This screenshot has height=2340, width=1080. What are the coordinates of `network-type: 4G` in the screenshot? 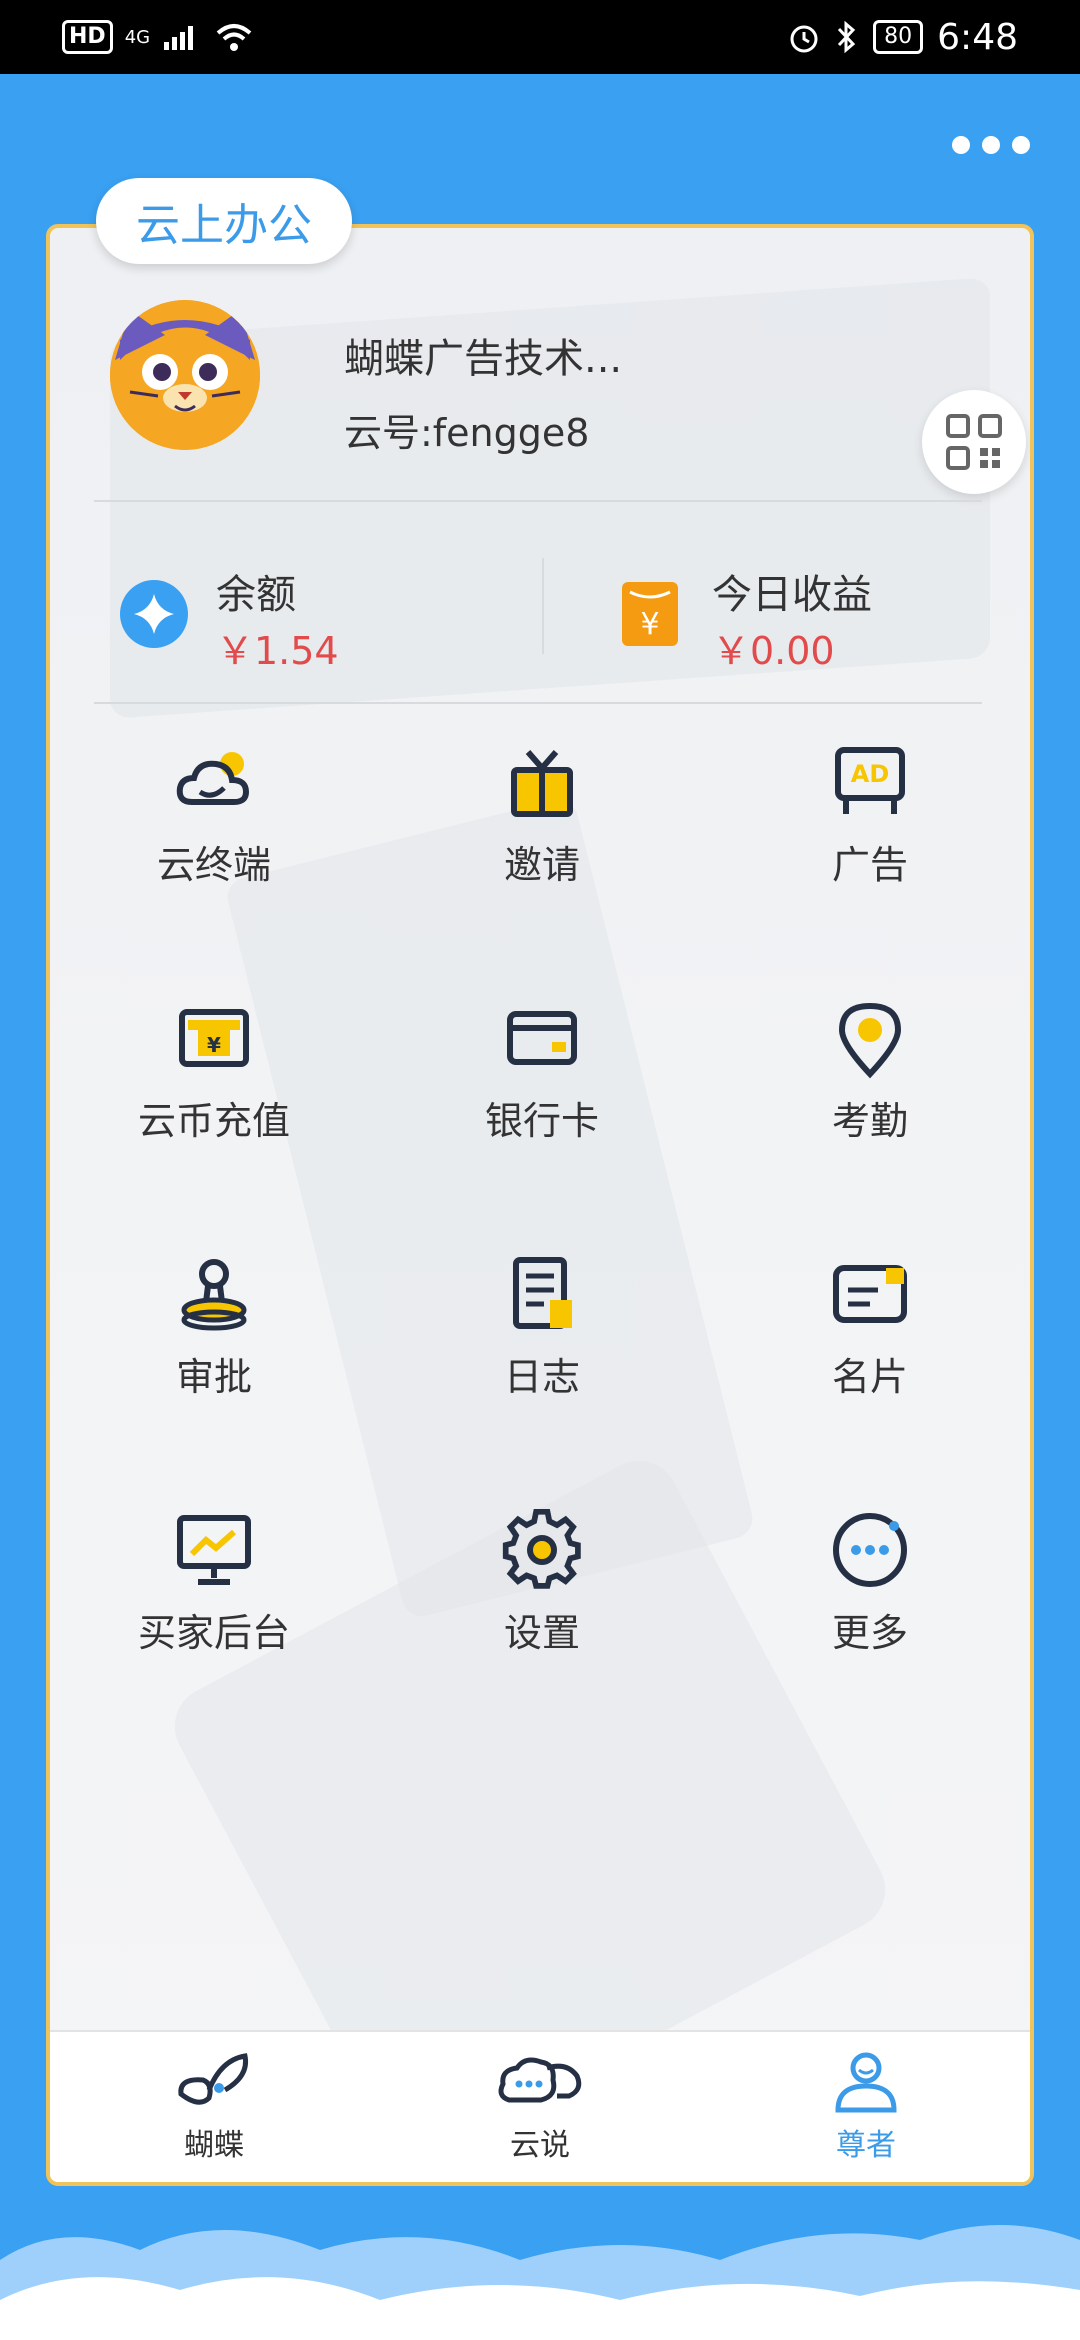 It's located at (137, 37).